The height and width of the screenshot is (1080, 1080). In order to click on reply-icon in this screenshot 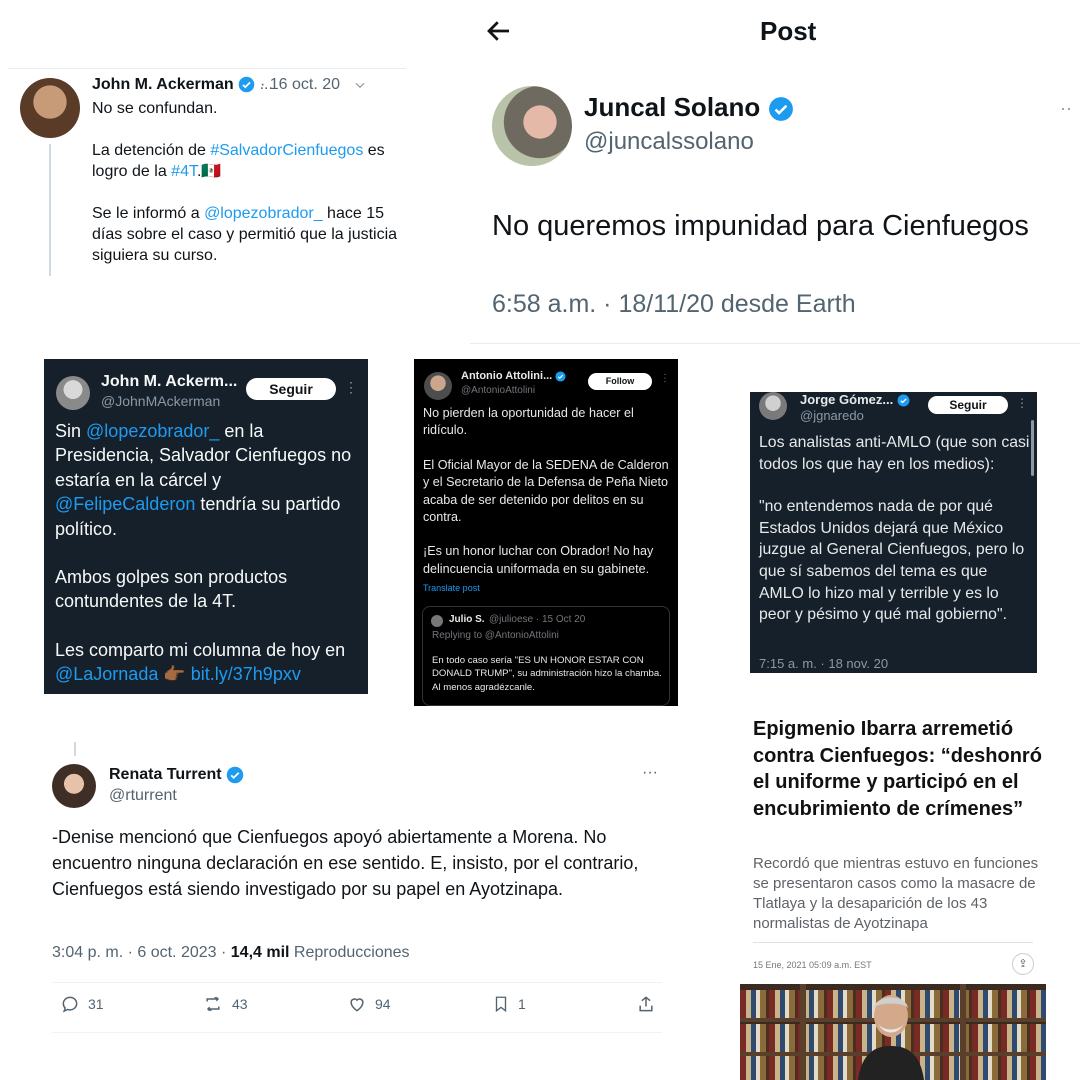, I will do `click(70, 1004)`.